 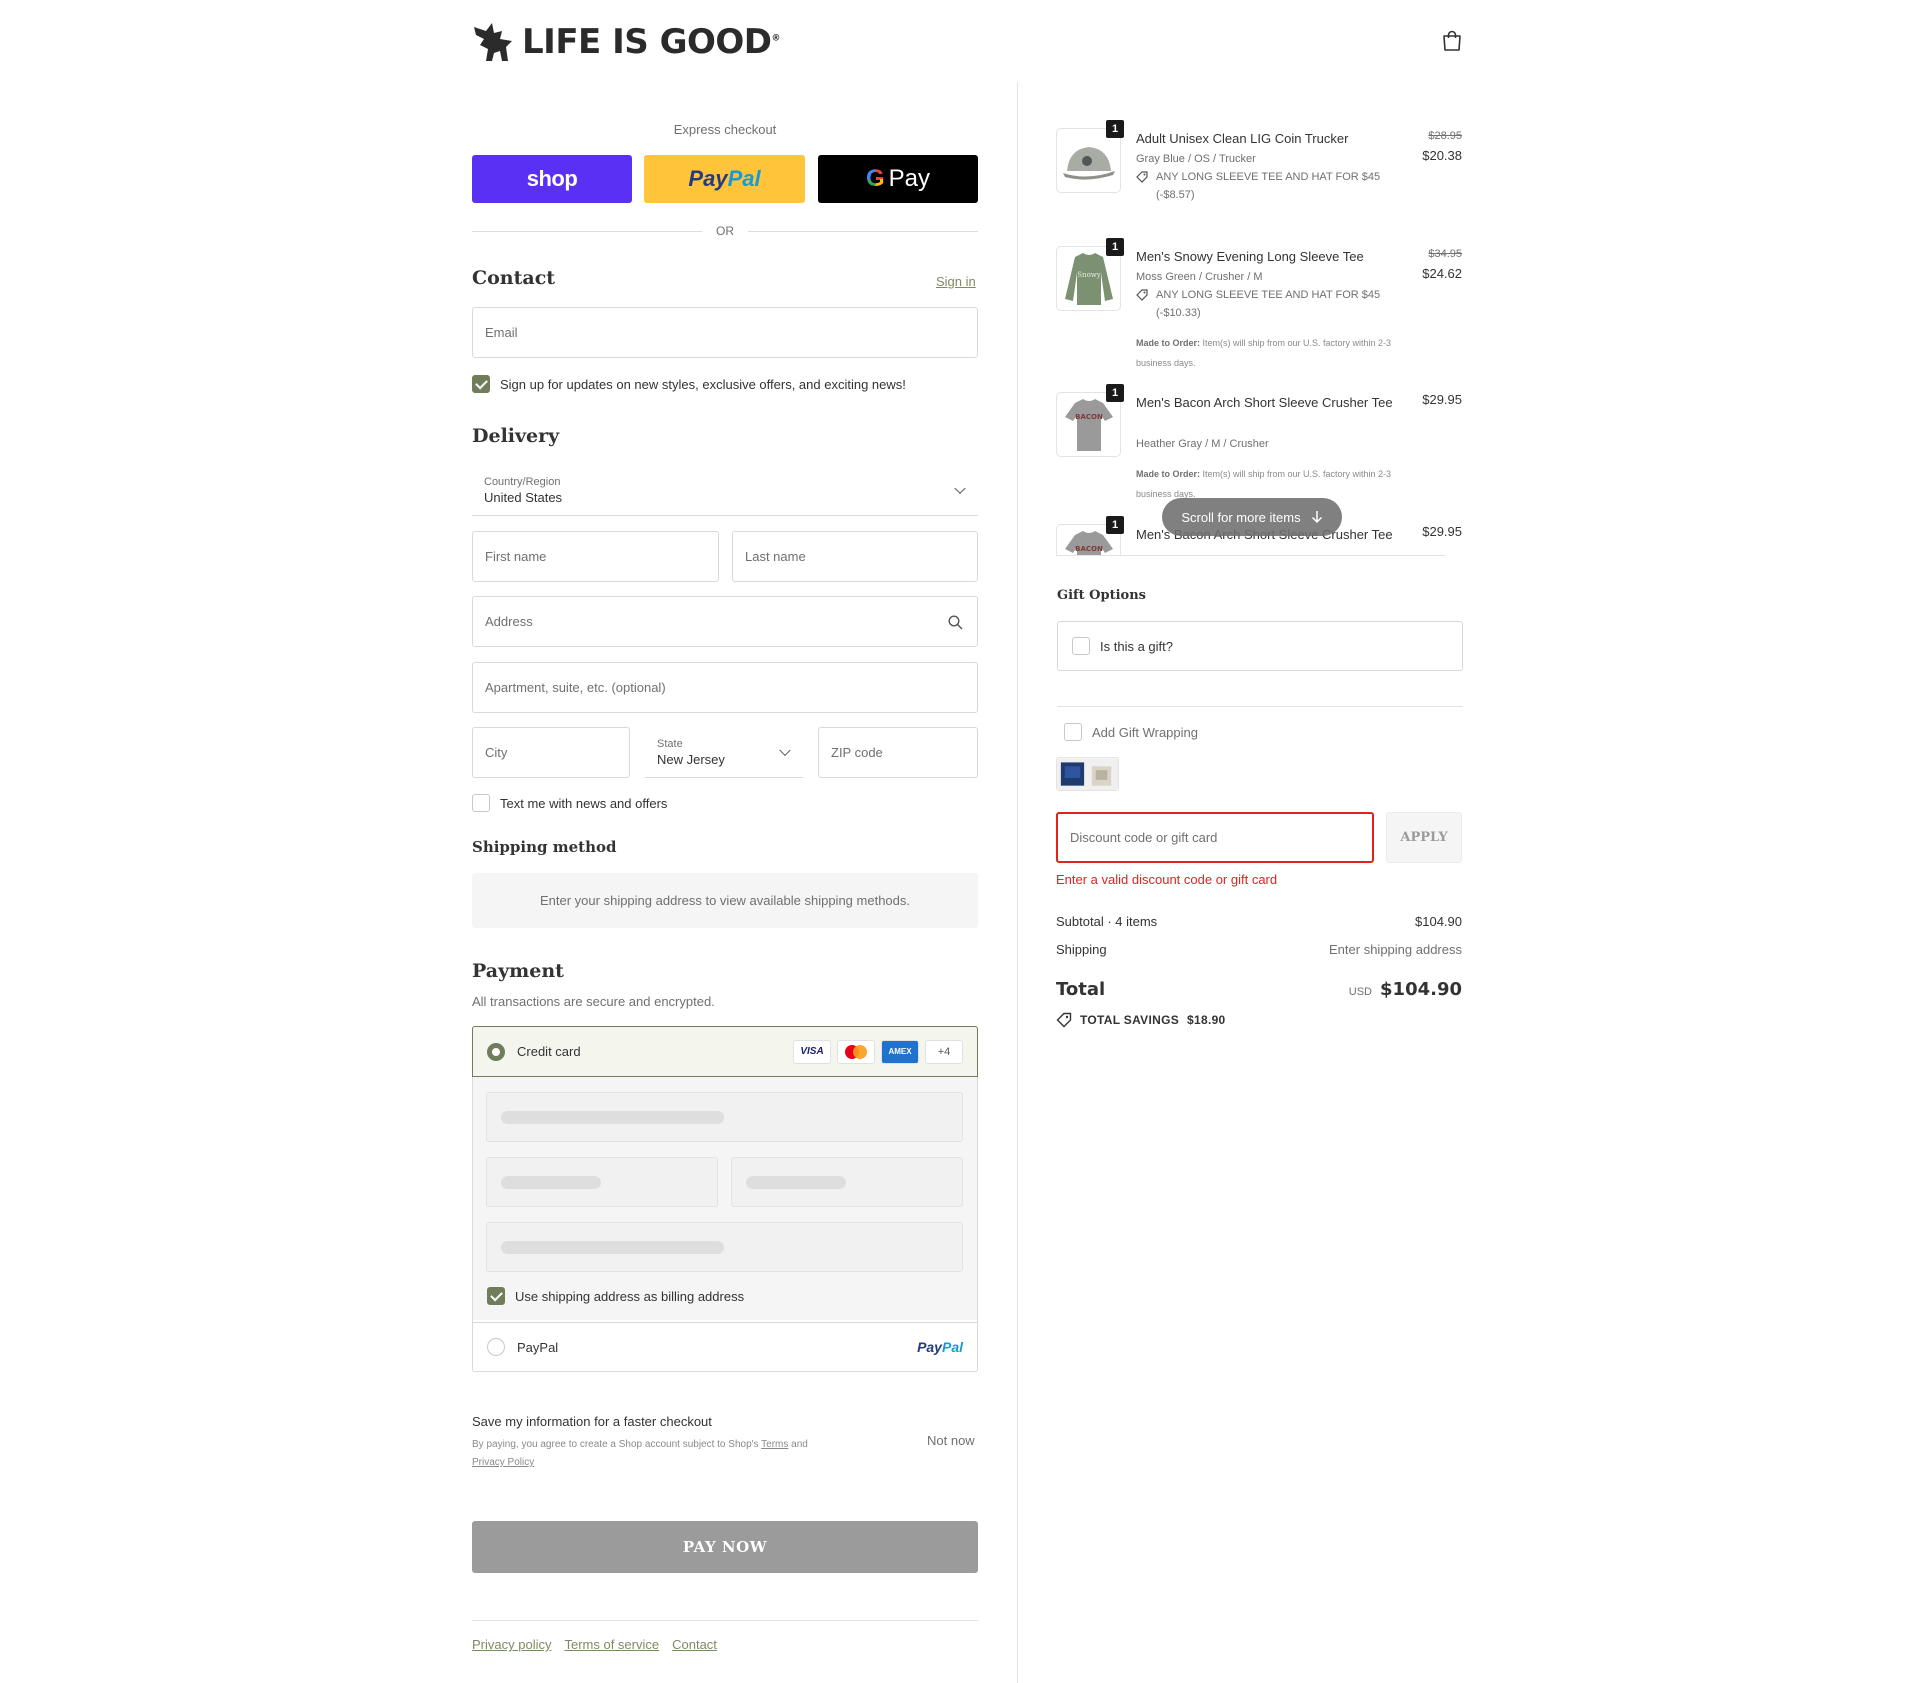 I want to click on total-savings: TOTAL SAVINGS $18.90, so click(x=1141, y=1020).